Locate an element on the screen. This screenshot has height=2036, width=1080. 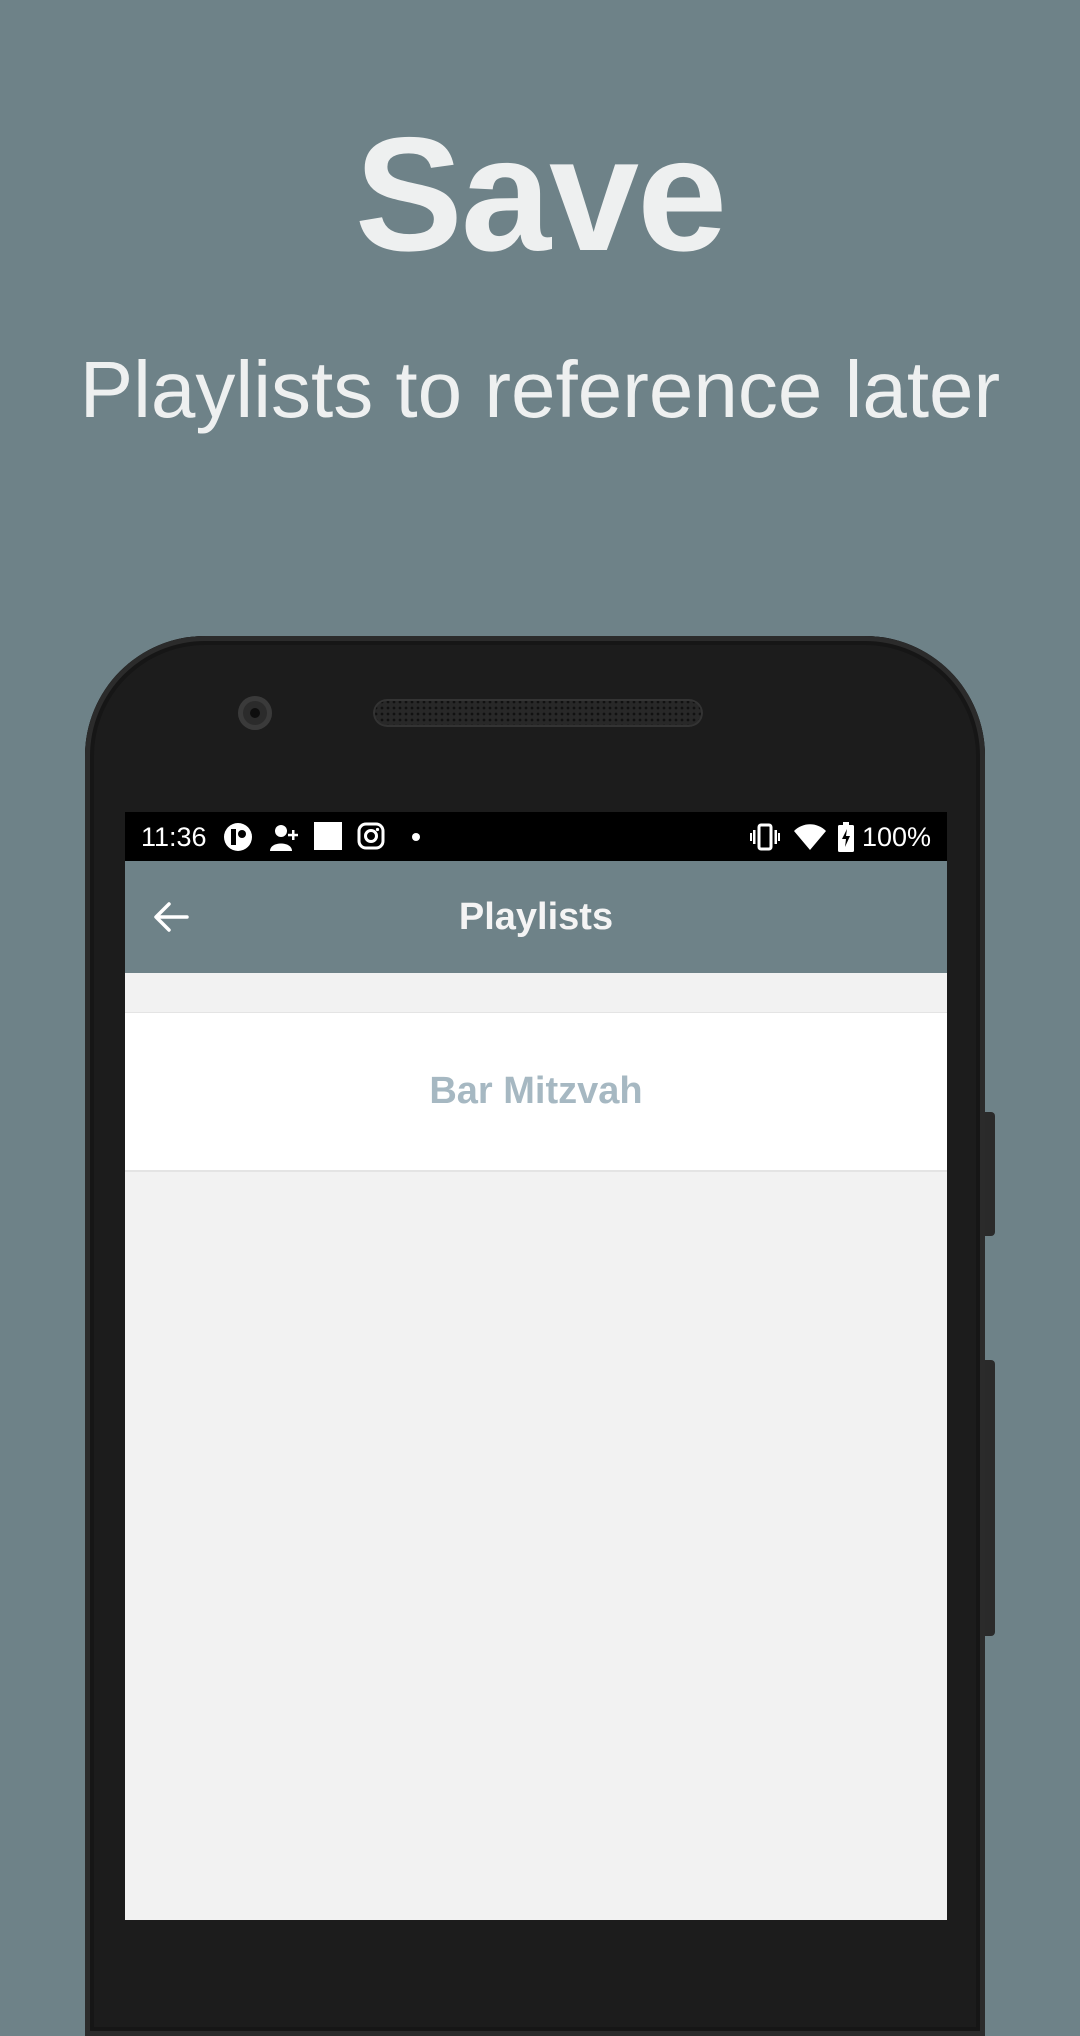
playlist-item-label: Bar Mitzvah is located at coordinates (536, 1091).